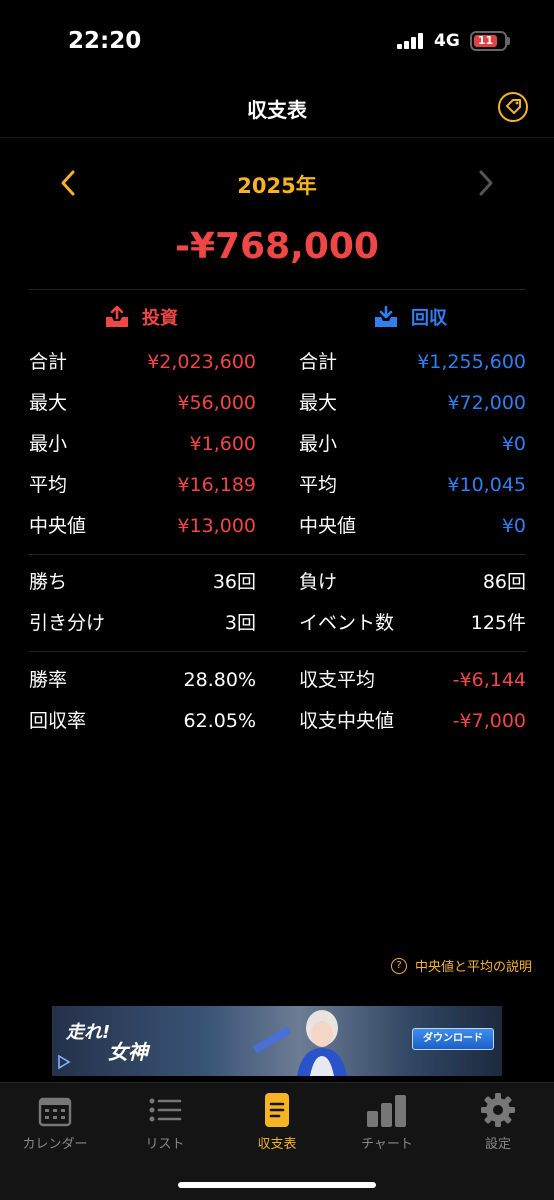  What do you see at coordinates (117, 316) in the screenshot?
I see `upload-tray-icon` at bounding box center [117, 316].